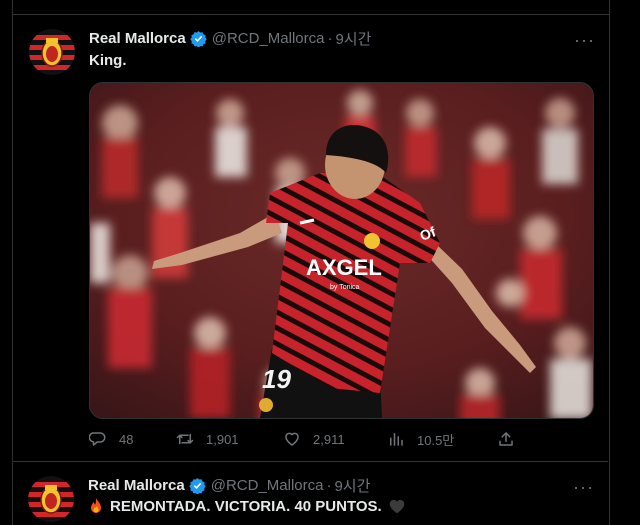 This screenshot has width=640, height=525. I want to click on reply-icon, so click(98, 439).